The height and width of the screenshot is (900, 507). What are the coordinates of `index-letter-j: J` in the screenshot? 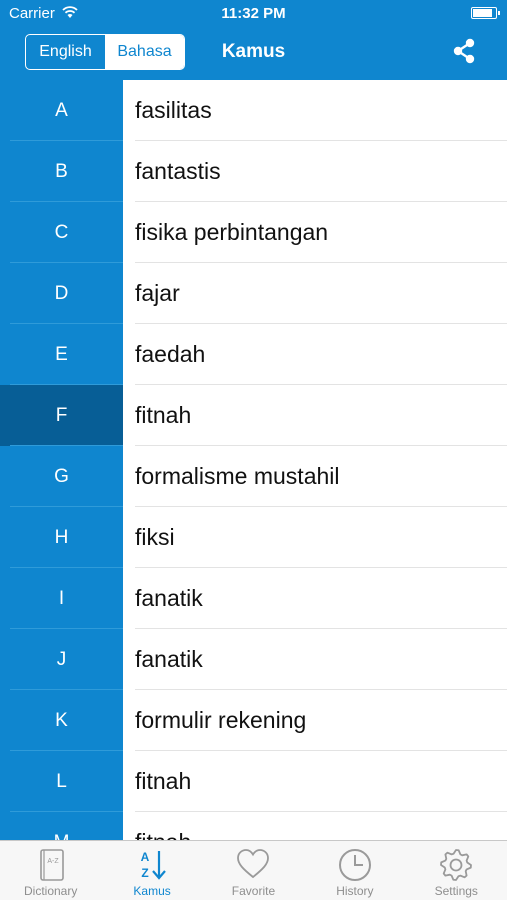 It's located at (61, 659).